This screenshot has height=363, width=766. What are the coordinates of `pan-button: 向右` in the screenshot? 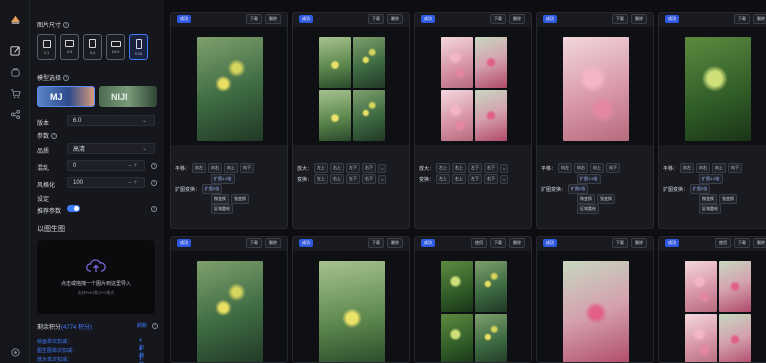 It's located at (703, 168).